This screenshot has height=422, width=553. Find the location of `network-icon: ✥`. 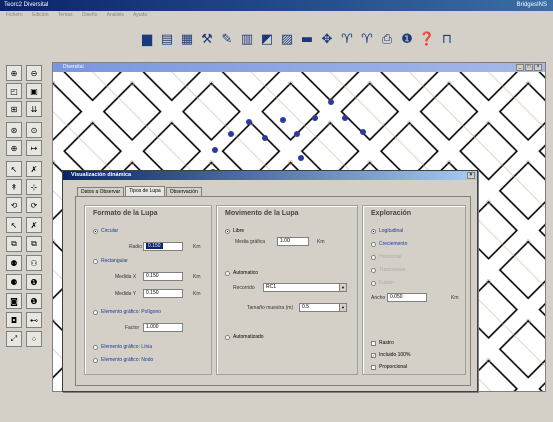

network-icon: ✥ is located at coordinates (327, 39).